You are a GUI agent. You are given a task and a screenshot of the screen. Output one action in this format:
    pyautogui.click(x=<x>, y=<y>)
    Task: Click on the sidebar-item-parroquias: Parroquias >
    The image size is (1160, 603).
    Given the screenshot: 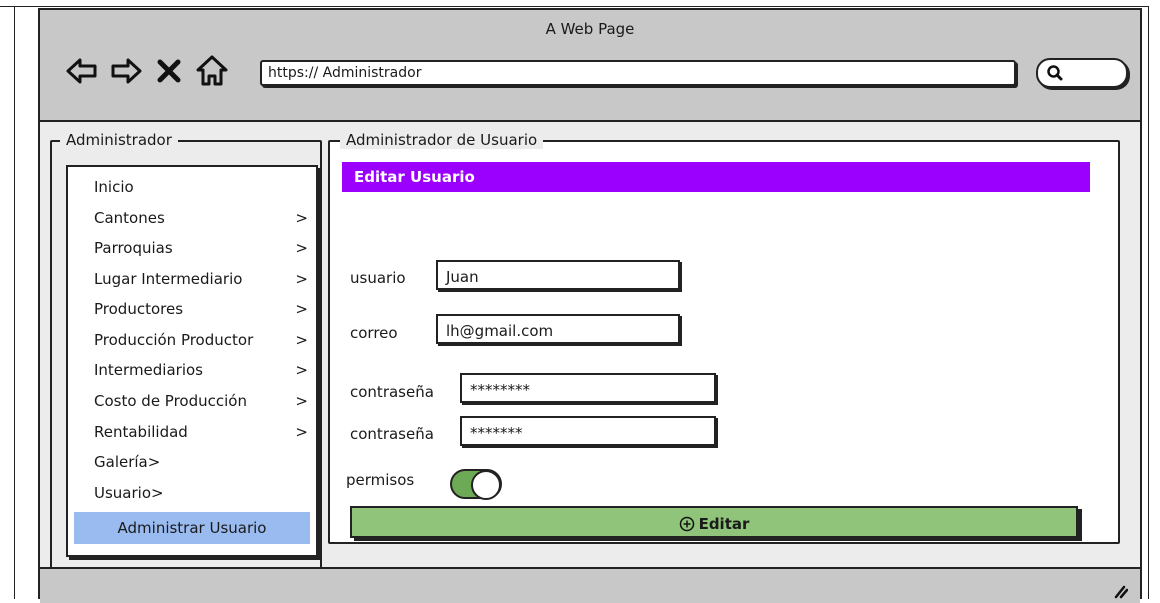 What is the action you would take?
    pyautogui.click(x=201, y=248)
    